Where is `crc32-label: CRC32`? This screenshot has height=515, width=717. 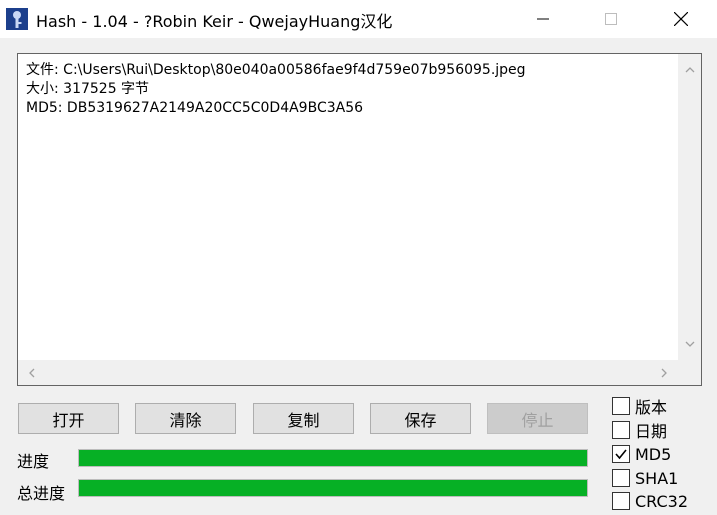
crc32-label: CRC32 is located at coordinates (662, 501).